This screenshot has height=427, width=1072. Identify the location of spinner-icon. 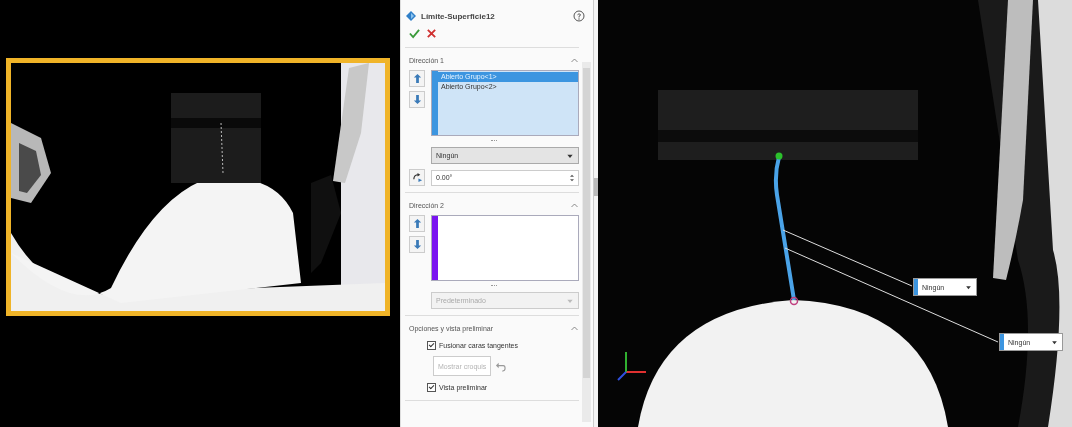
(572, 177).